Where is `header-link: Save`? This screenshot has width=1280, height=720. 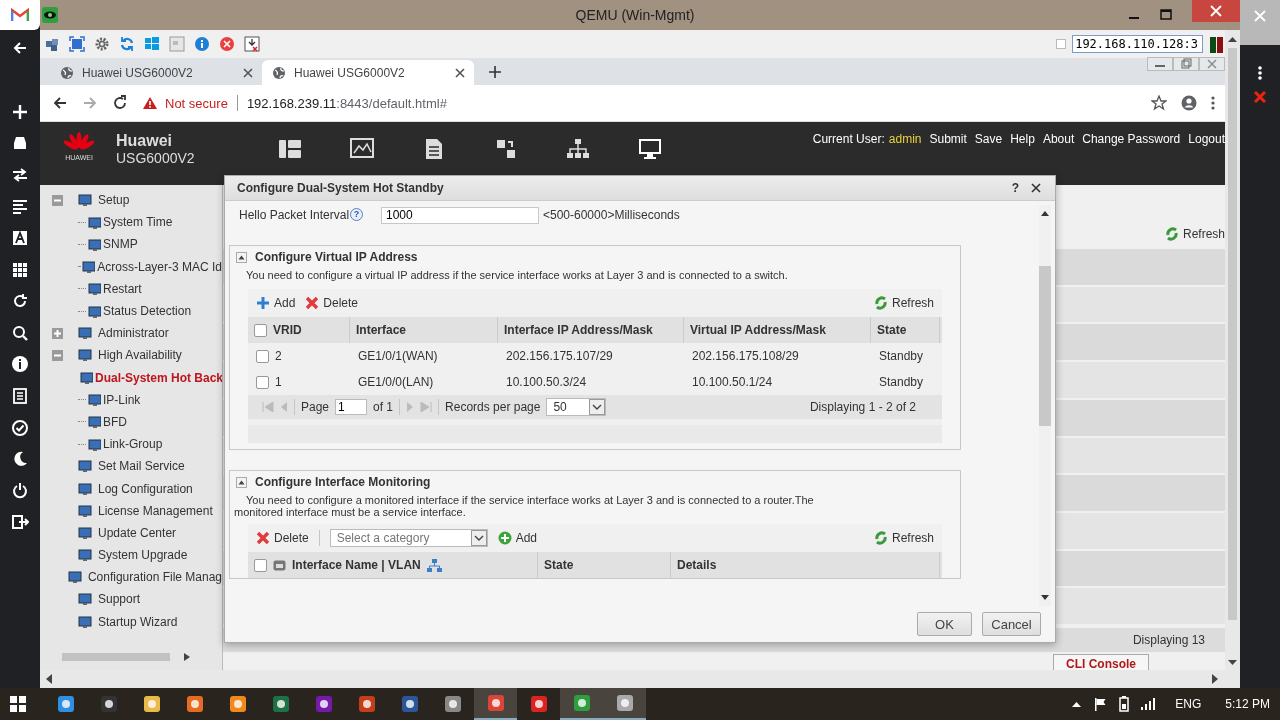 header-link: Save is located at coordinates (988, 139).